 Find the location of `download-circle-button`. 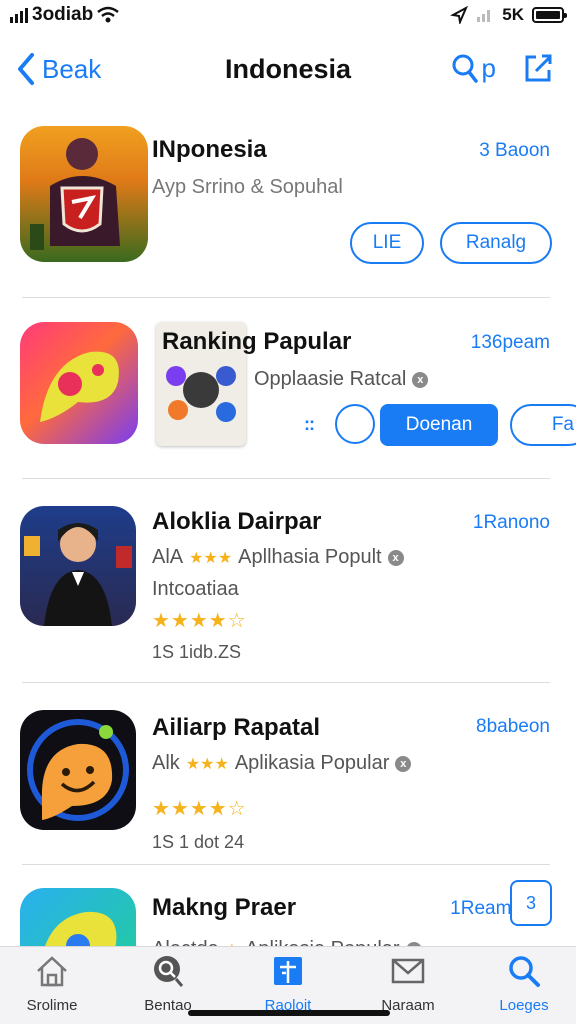

download-circle-button is located at coordinates (355, 424).